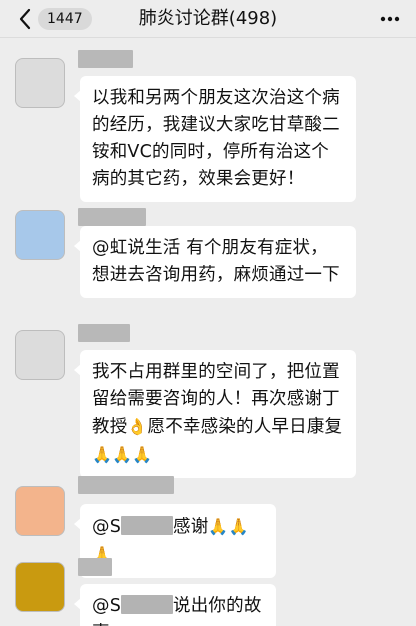 This screenshot has height=626, width=416. What do you see at coordinates (191, 527) in the screenshot?
I see `message-text: 感谢` at bounding box center [191, 527].